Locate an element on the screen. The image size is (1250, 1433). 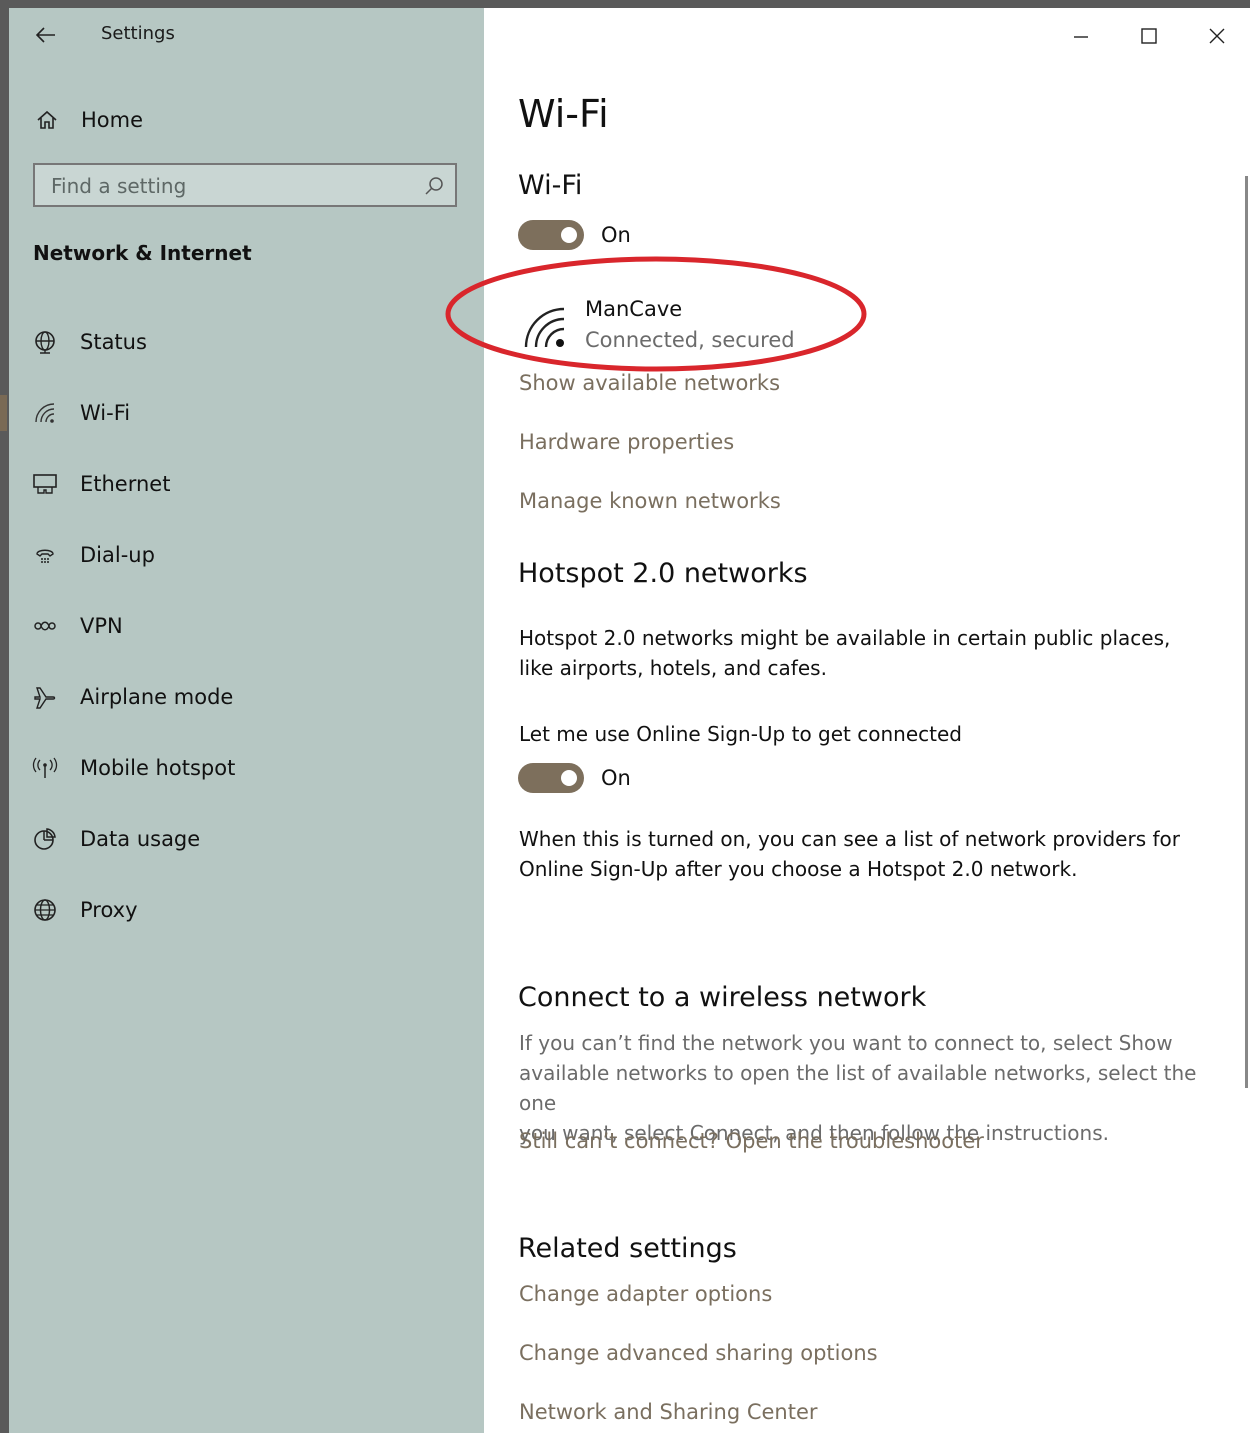
ethernet-icon is located at coordinates (45, 484).